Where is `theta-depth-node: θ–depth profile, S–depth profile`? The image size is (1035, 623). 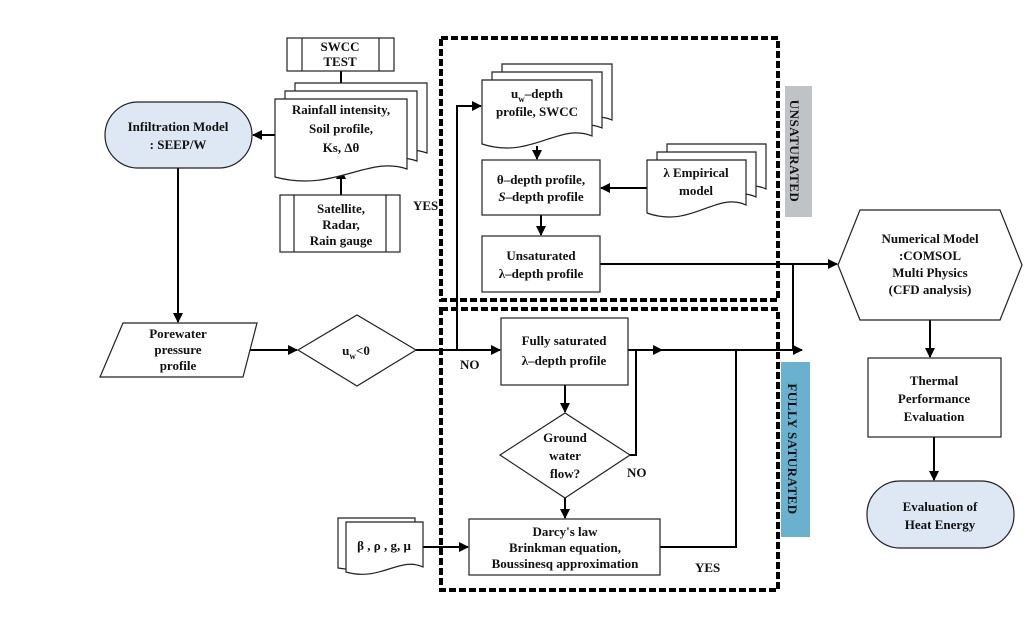 theta-depth-node: θ–depth profile, S–depth profile is located at coordinates (541, 187).